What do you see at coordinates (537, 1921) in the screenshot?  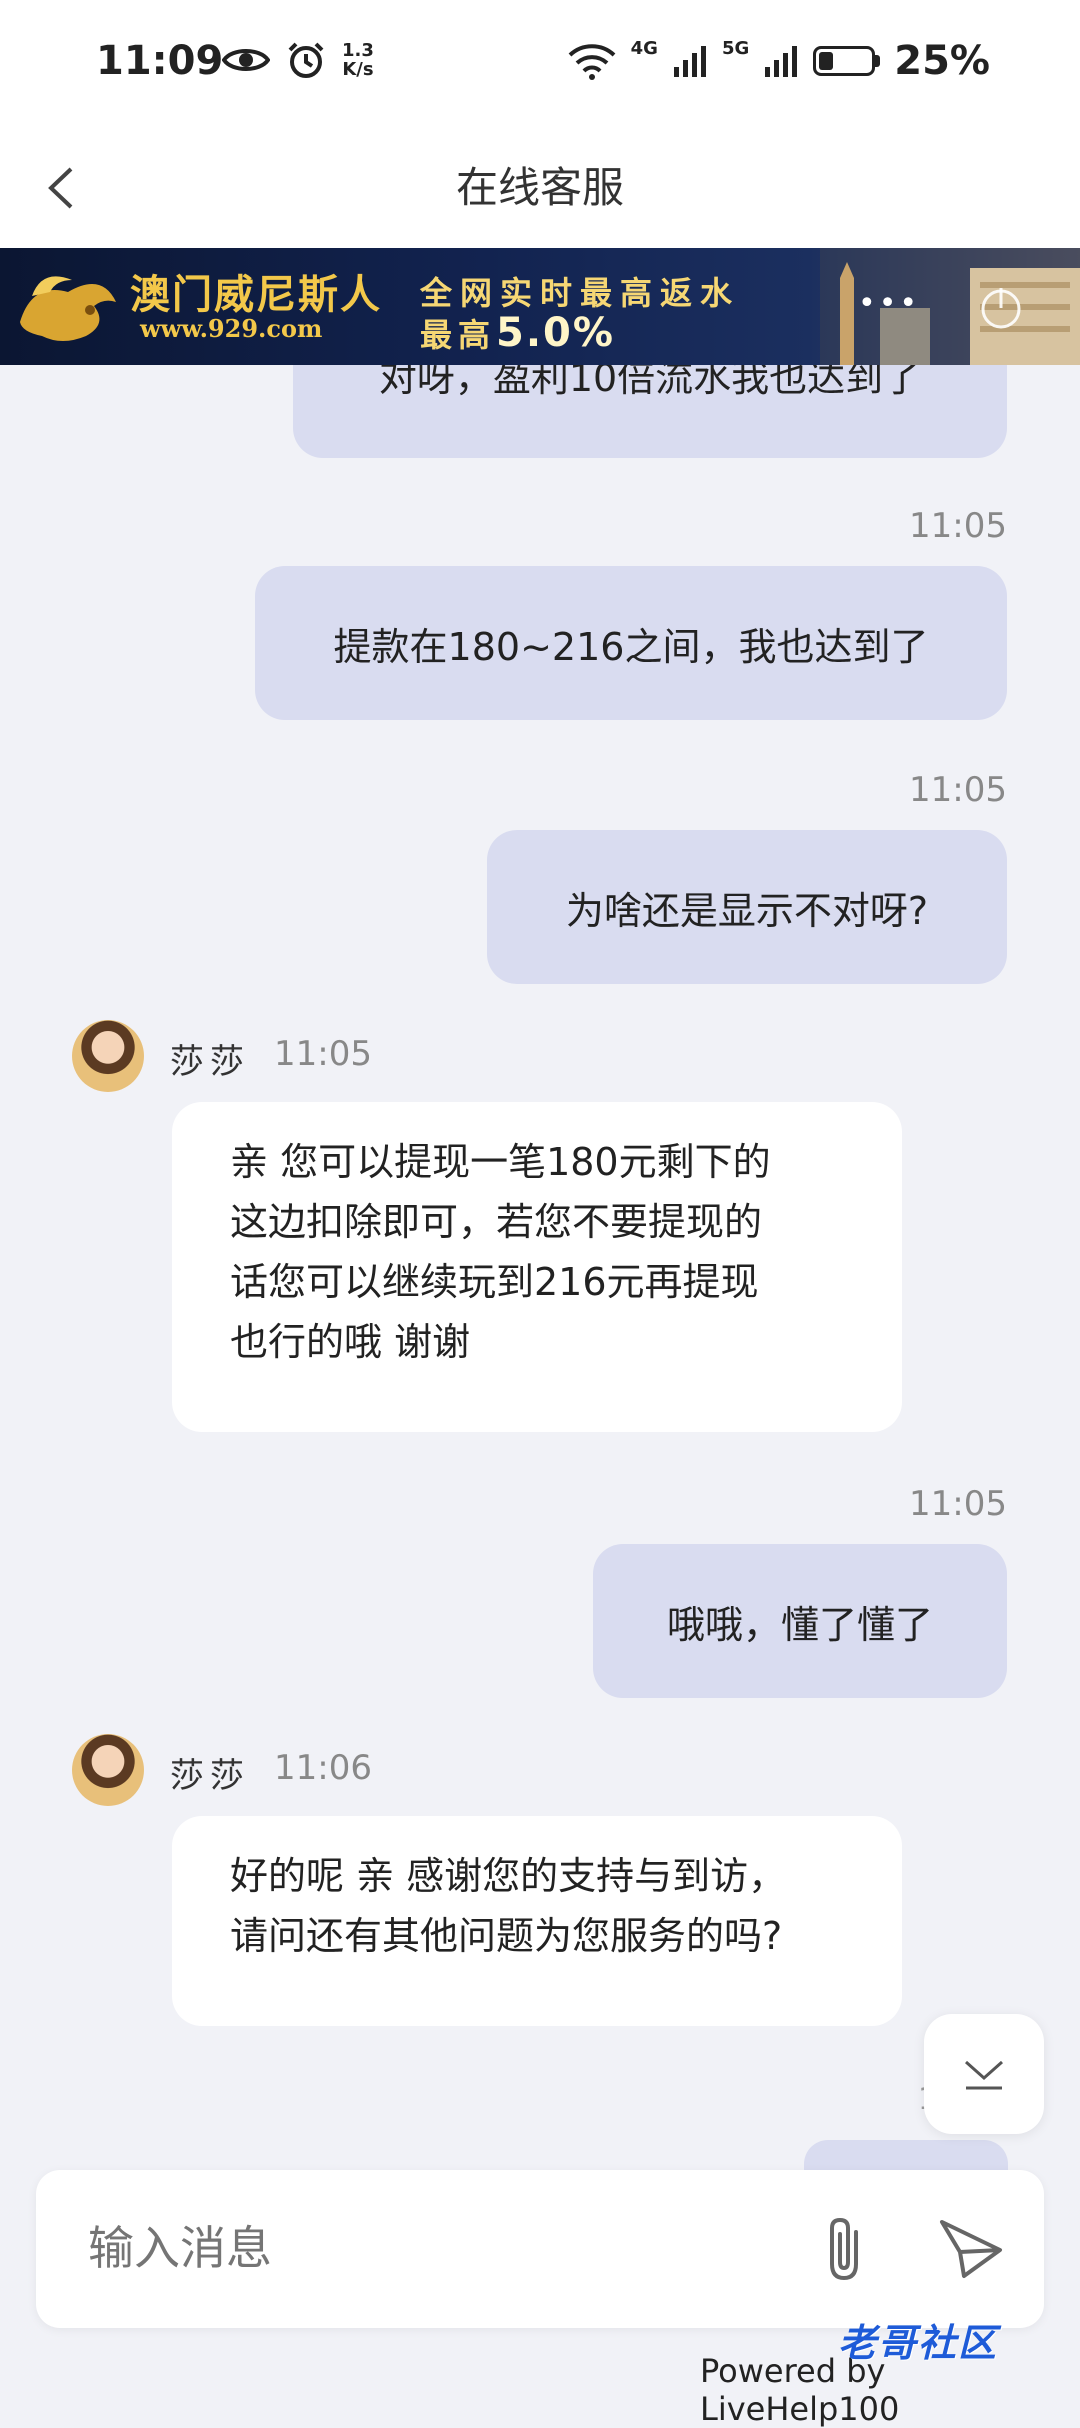 I see `message-bubble-incoming: 好的呢 亲 感谢您的支持与到访， 请问还有其他问题为您服务的吗?` at bounding box center [537, 1921].